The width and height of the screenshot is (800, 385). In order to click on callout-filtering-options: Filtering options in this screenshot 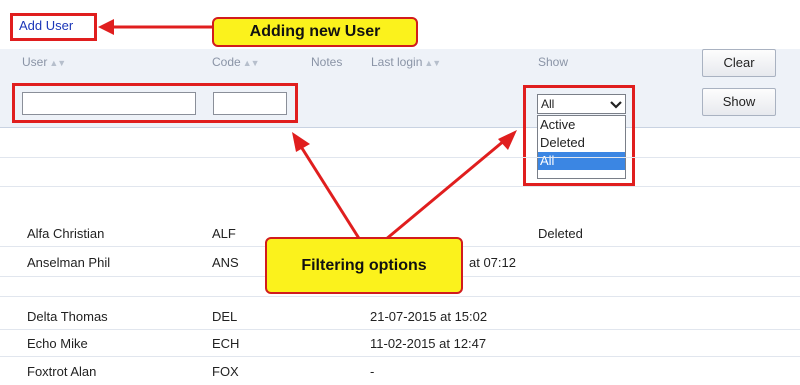, I will do `click(364, 265)`.